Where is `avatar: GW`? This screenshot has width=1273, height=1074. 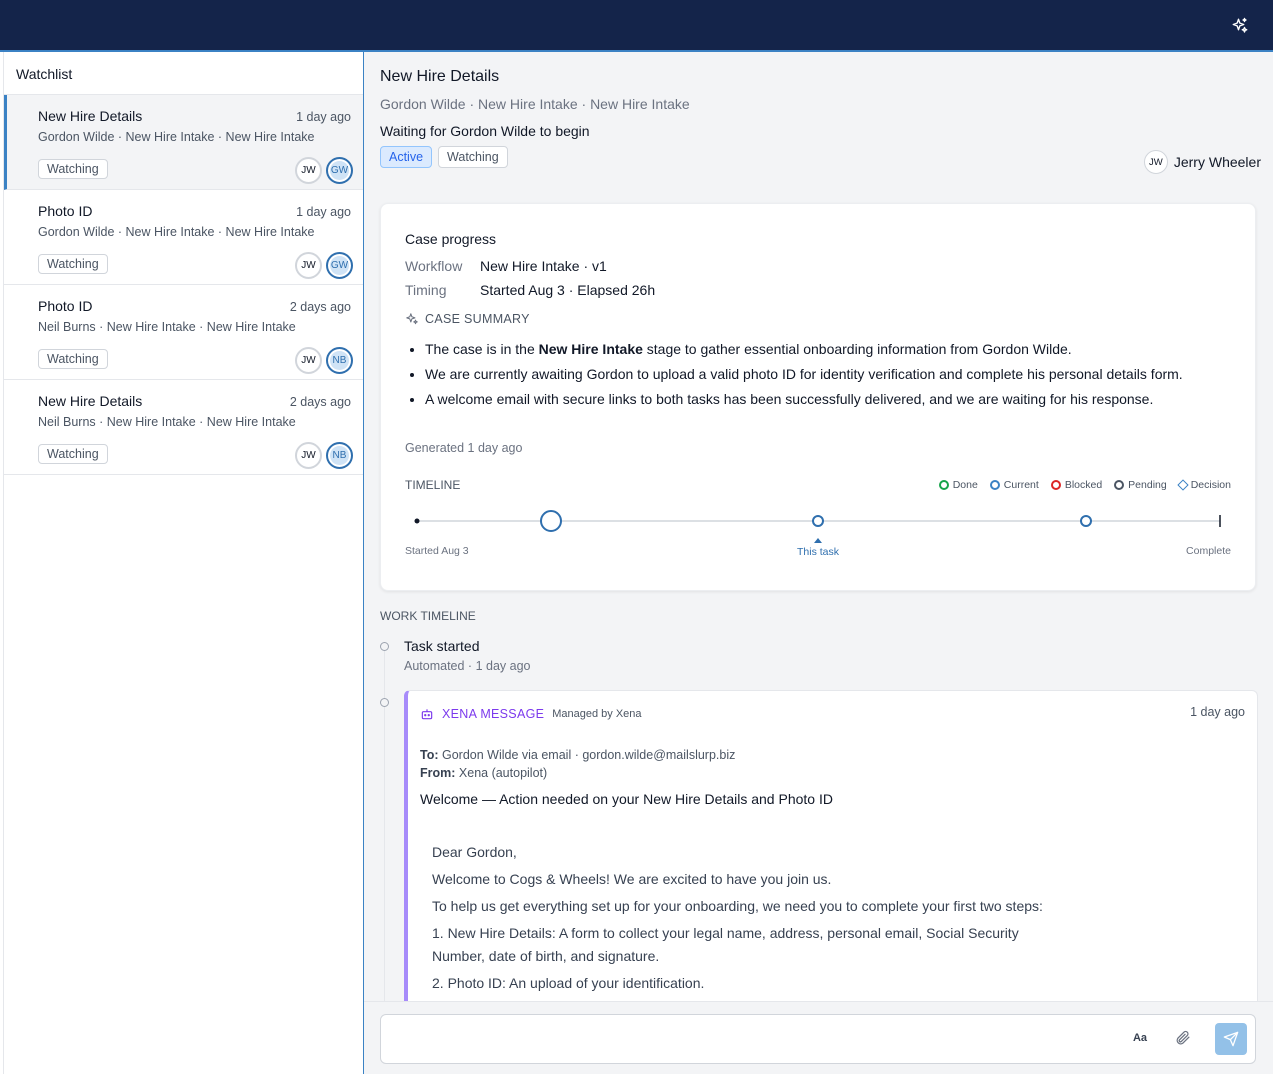 avatar: GW is located at coordinates (339, 265).